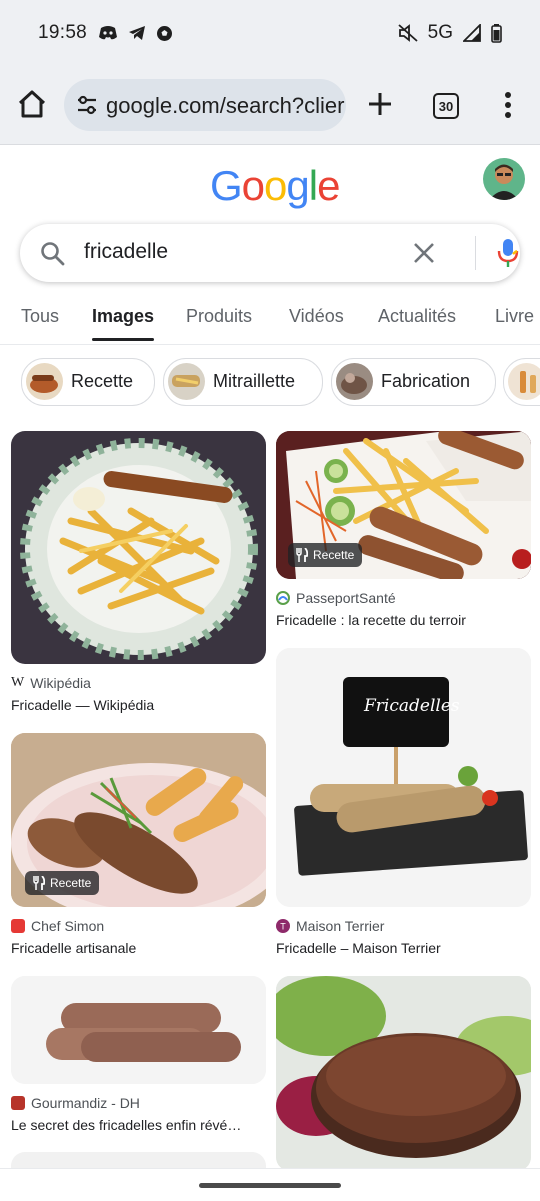 The width and height of the screenshot is (540, 1201). What do you see at coordinates (60, 683) in the screenshot?
I see `source-label: Wikipédia` at bounding box center [60, 683].